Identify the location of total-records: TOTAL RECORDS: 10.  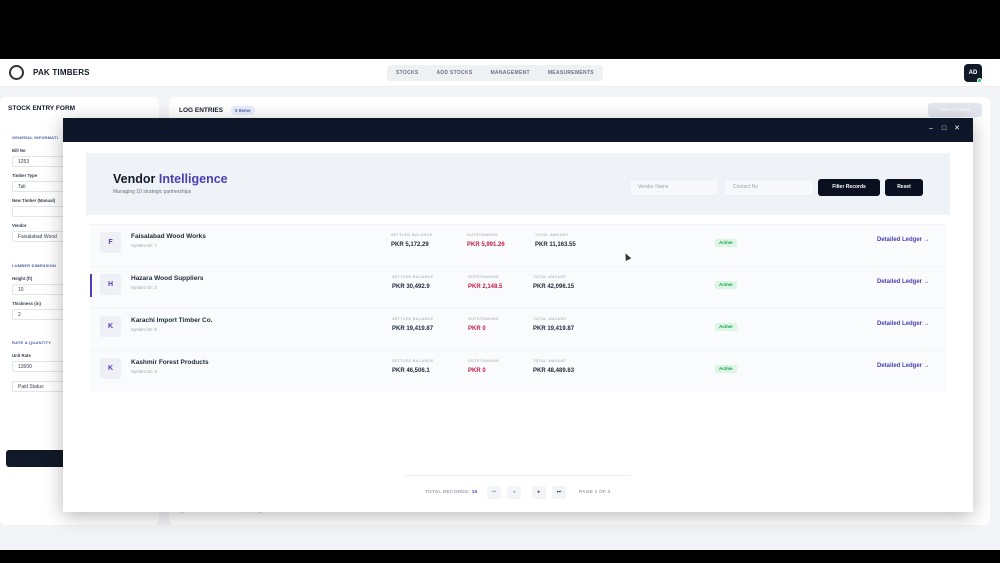
(451, 492).